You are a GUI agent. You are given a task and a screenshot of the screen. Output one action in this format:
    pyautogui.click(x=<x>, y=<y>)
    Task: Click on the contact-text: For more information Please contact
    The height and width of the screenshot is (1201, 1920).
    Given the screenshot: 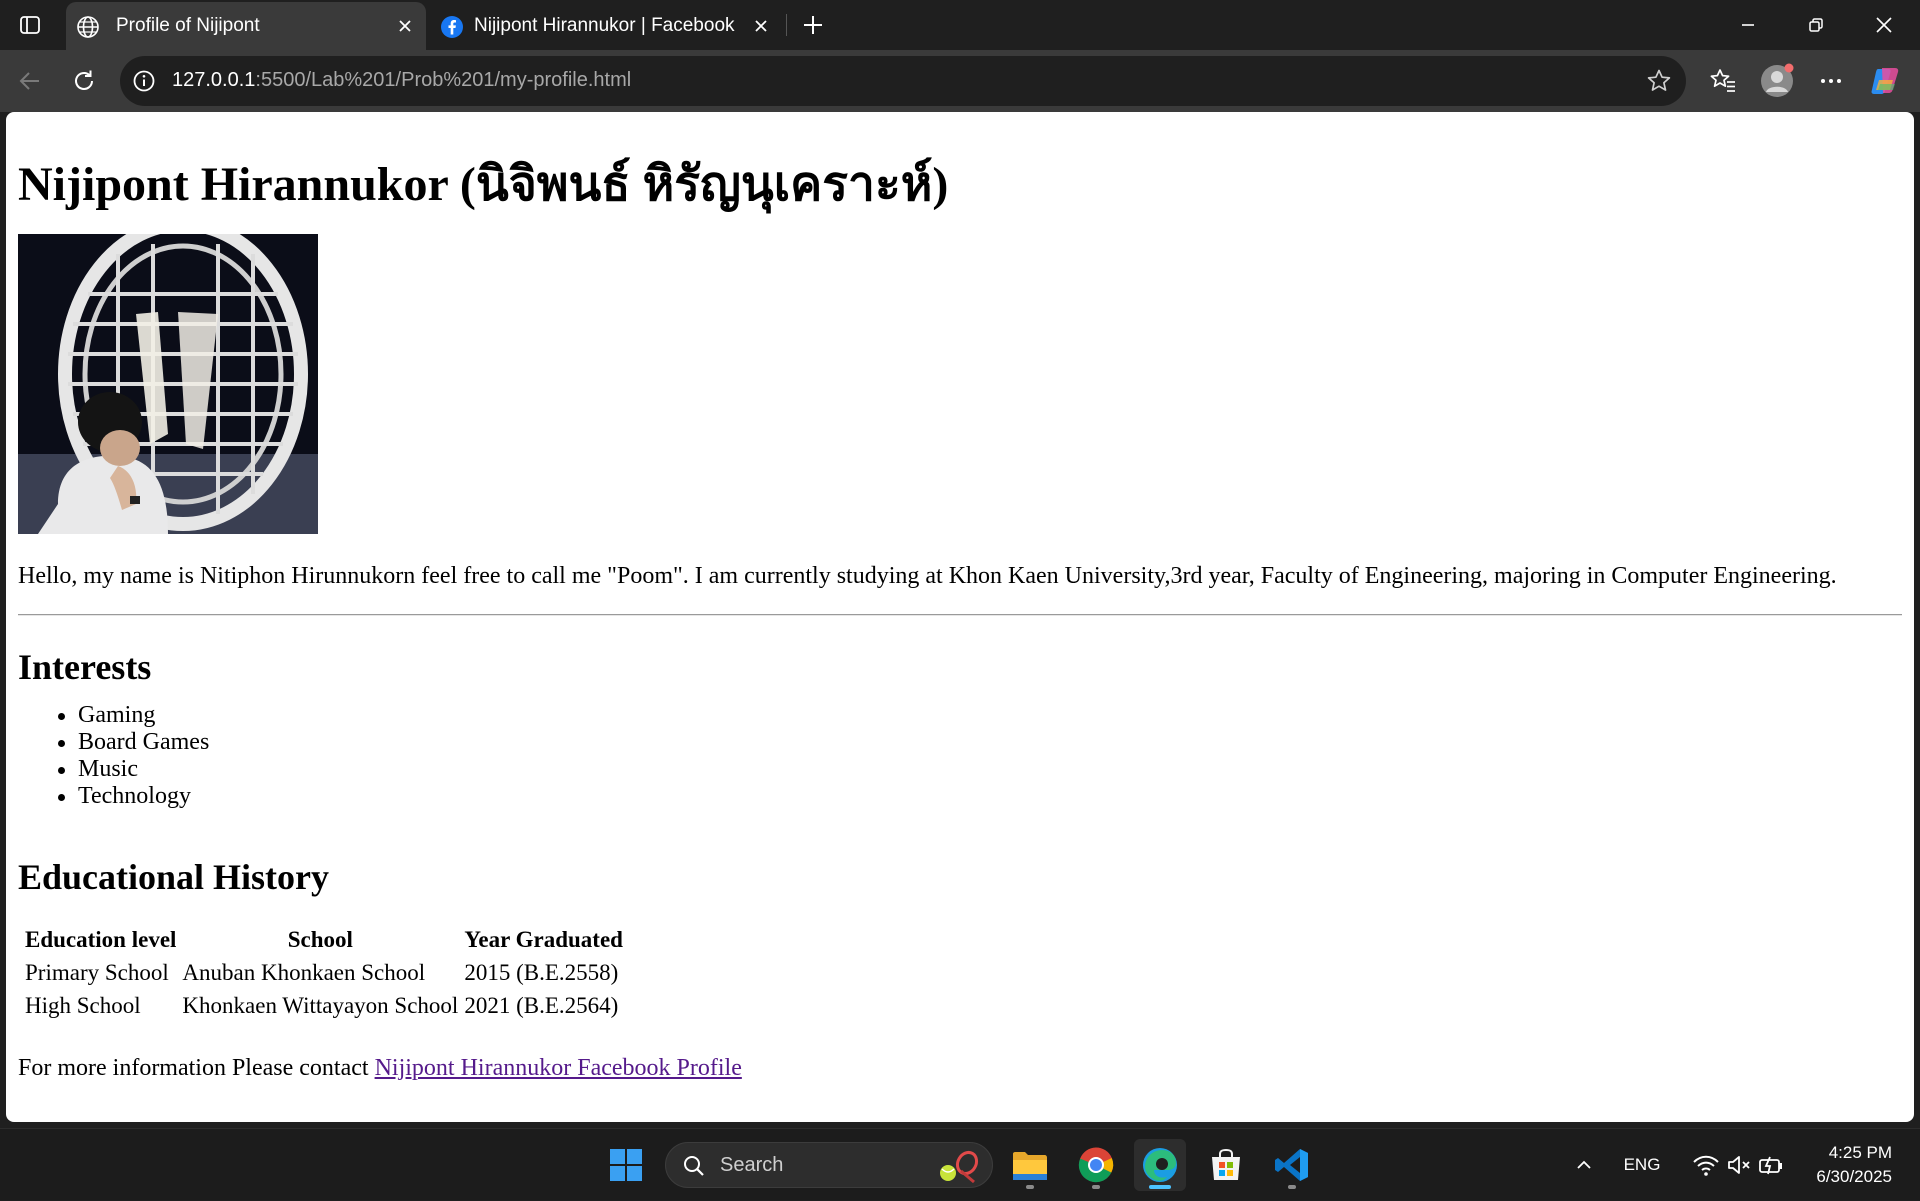 What is the action you would take?
    pyautogui.click(x=196, y=1068)
    